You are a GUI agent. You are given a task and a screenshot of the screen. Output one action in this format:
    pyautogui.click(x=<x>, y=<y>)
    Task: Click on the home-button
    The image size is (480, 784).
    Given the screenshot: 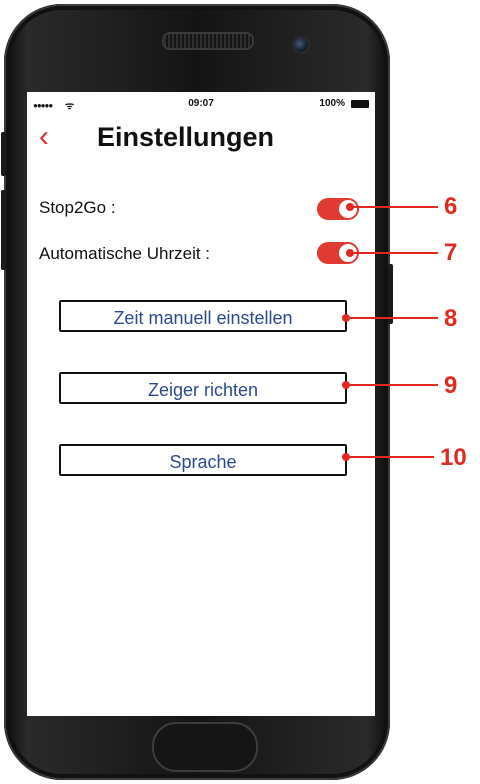 What is the action you would take?
    pyautogui.click(x=205, y=747)
    